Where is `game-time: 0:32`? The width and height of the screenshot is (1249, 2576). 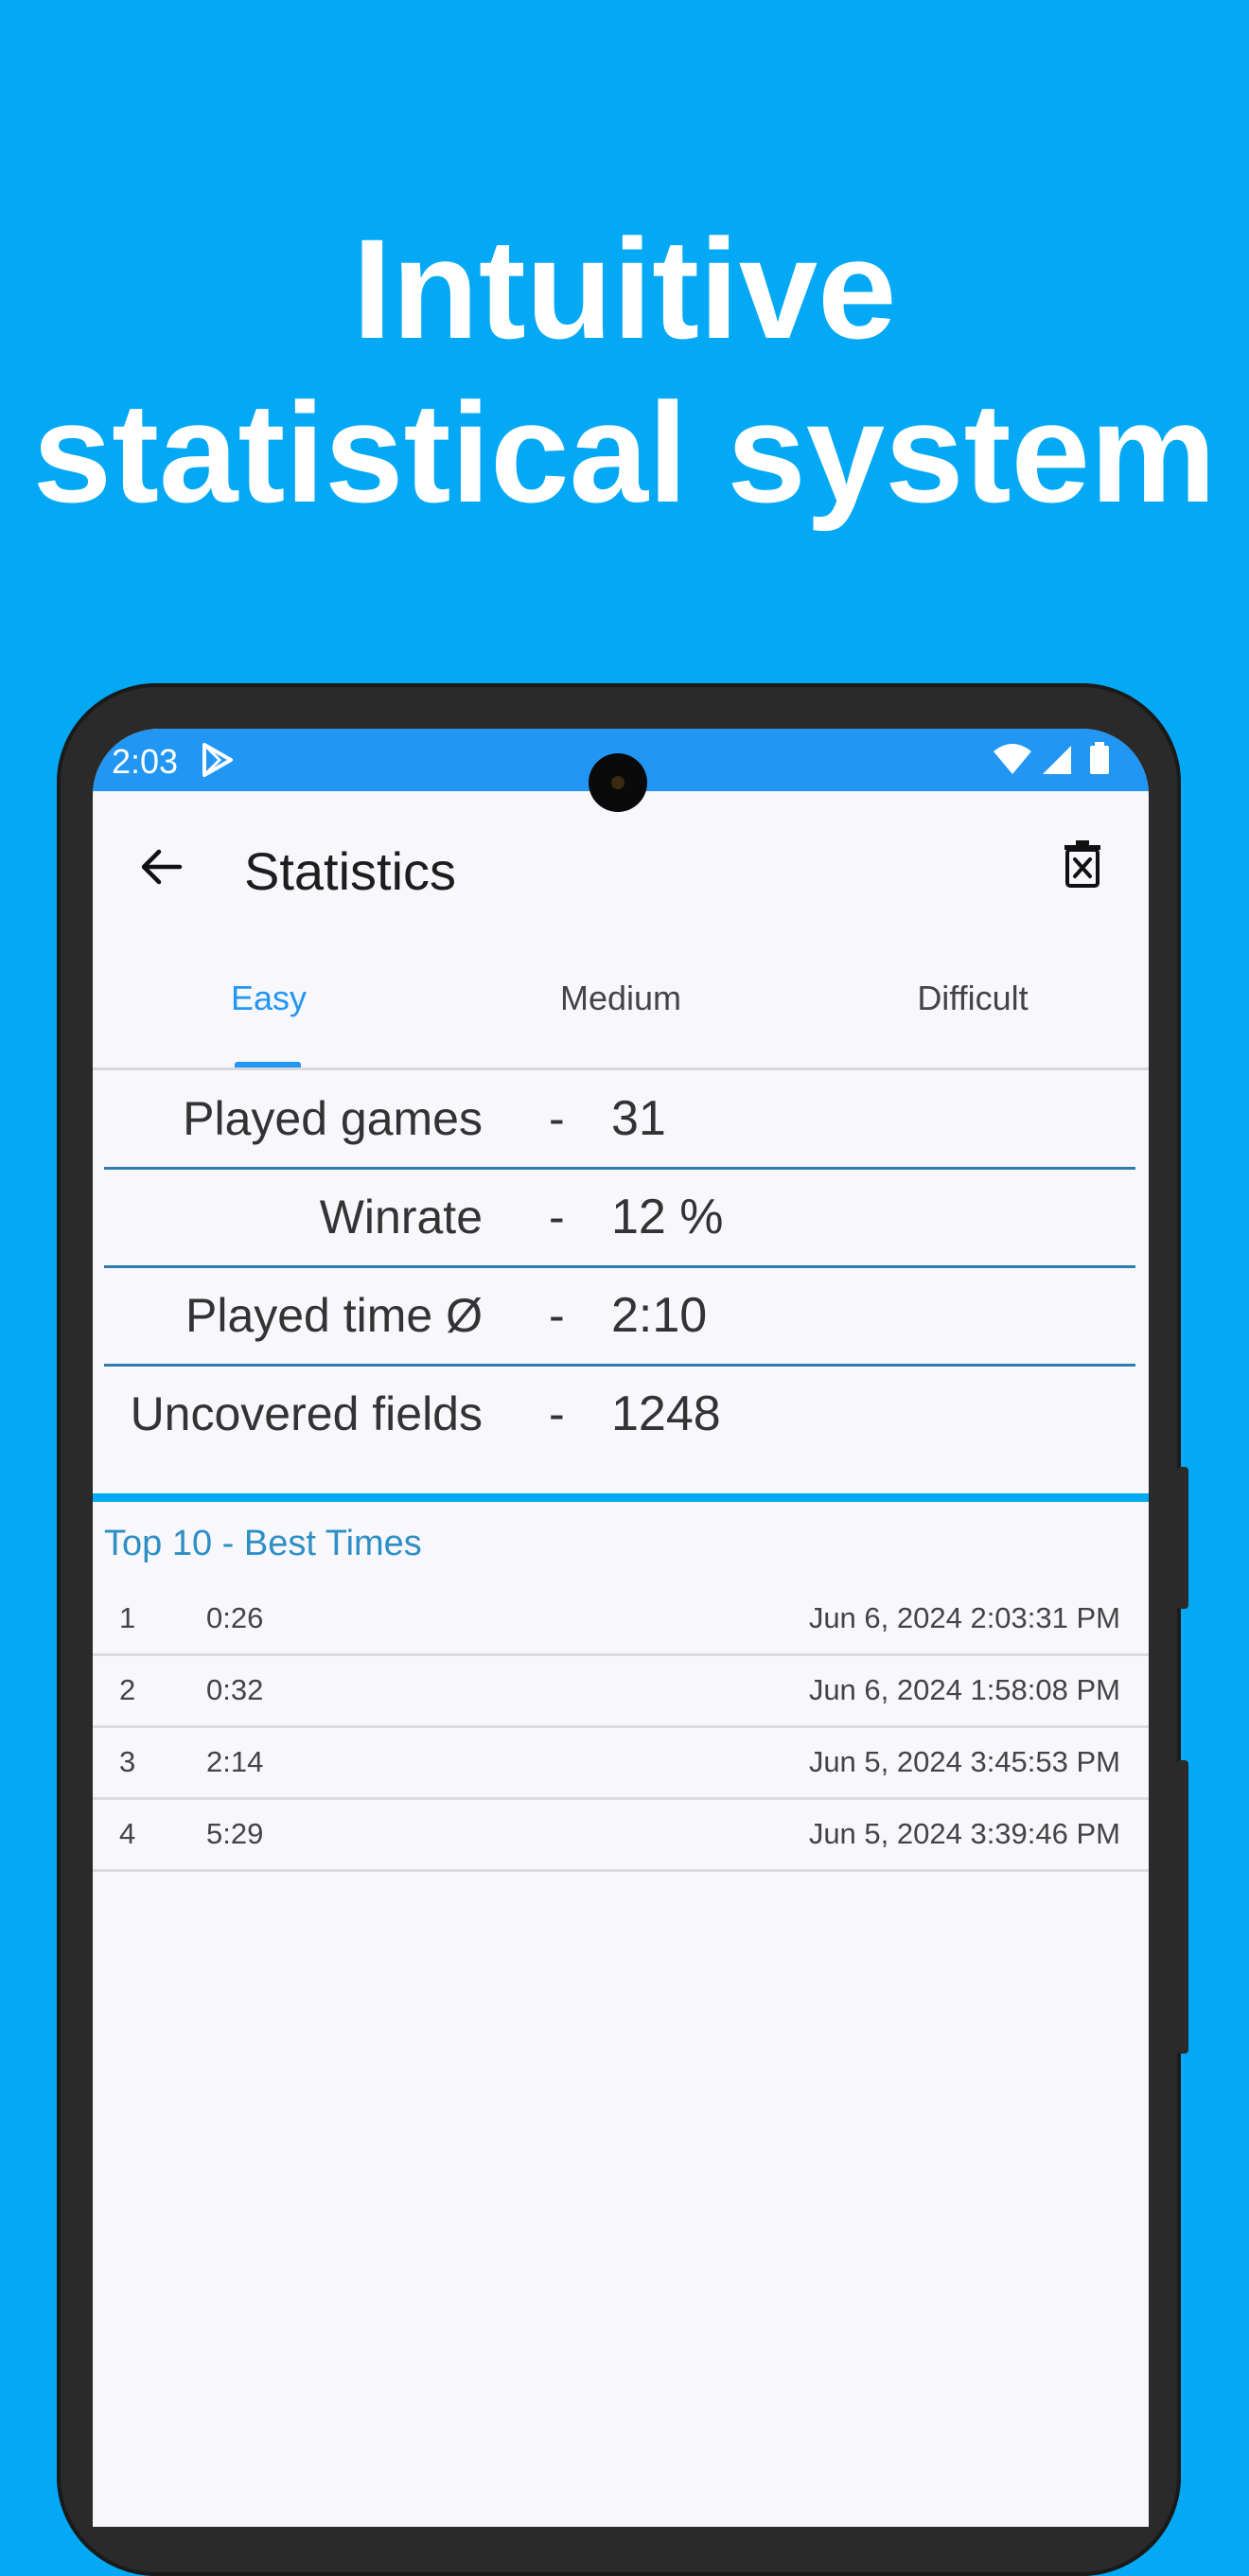
game-time: 0:32 is located at coordinates (235, 1689).